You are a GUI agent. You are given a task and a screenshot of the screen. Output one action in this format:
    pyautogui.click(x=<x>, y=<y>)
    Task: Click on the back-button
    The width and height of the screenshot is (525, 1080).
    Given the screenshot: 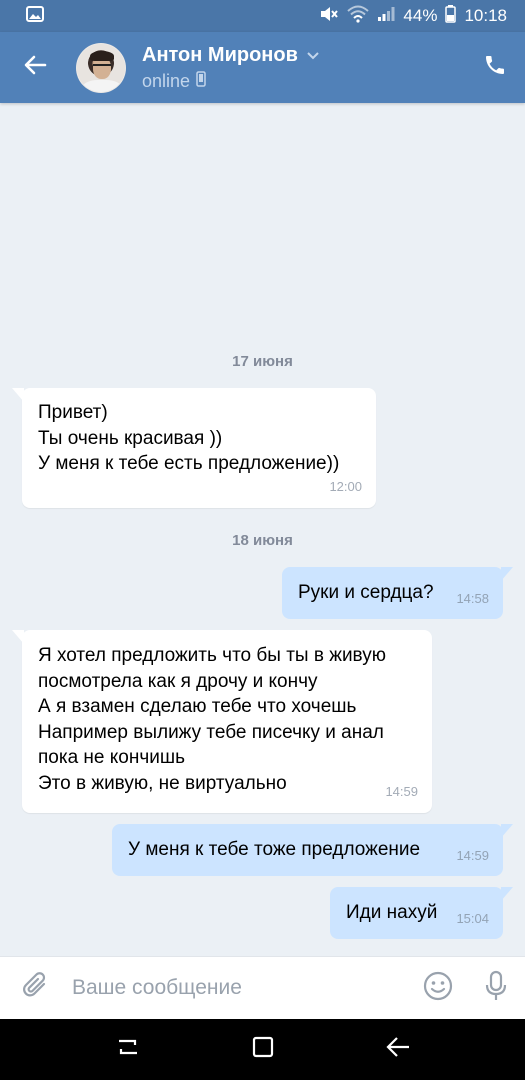 What is the action you would take?
    pyautogui.click(x=35, y=67)
    